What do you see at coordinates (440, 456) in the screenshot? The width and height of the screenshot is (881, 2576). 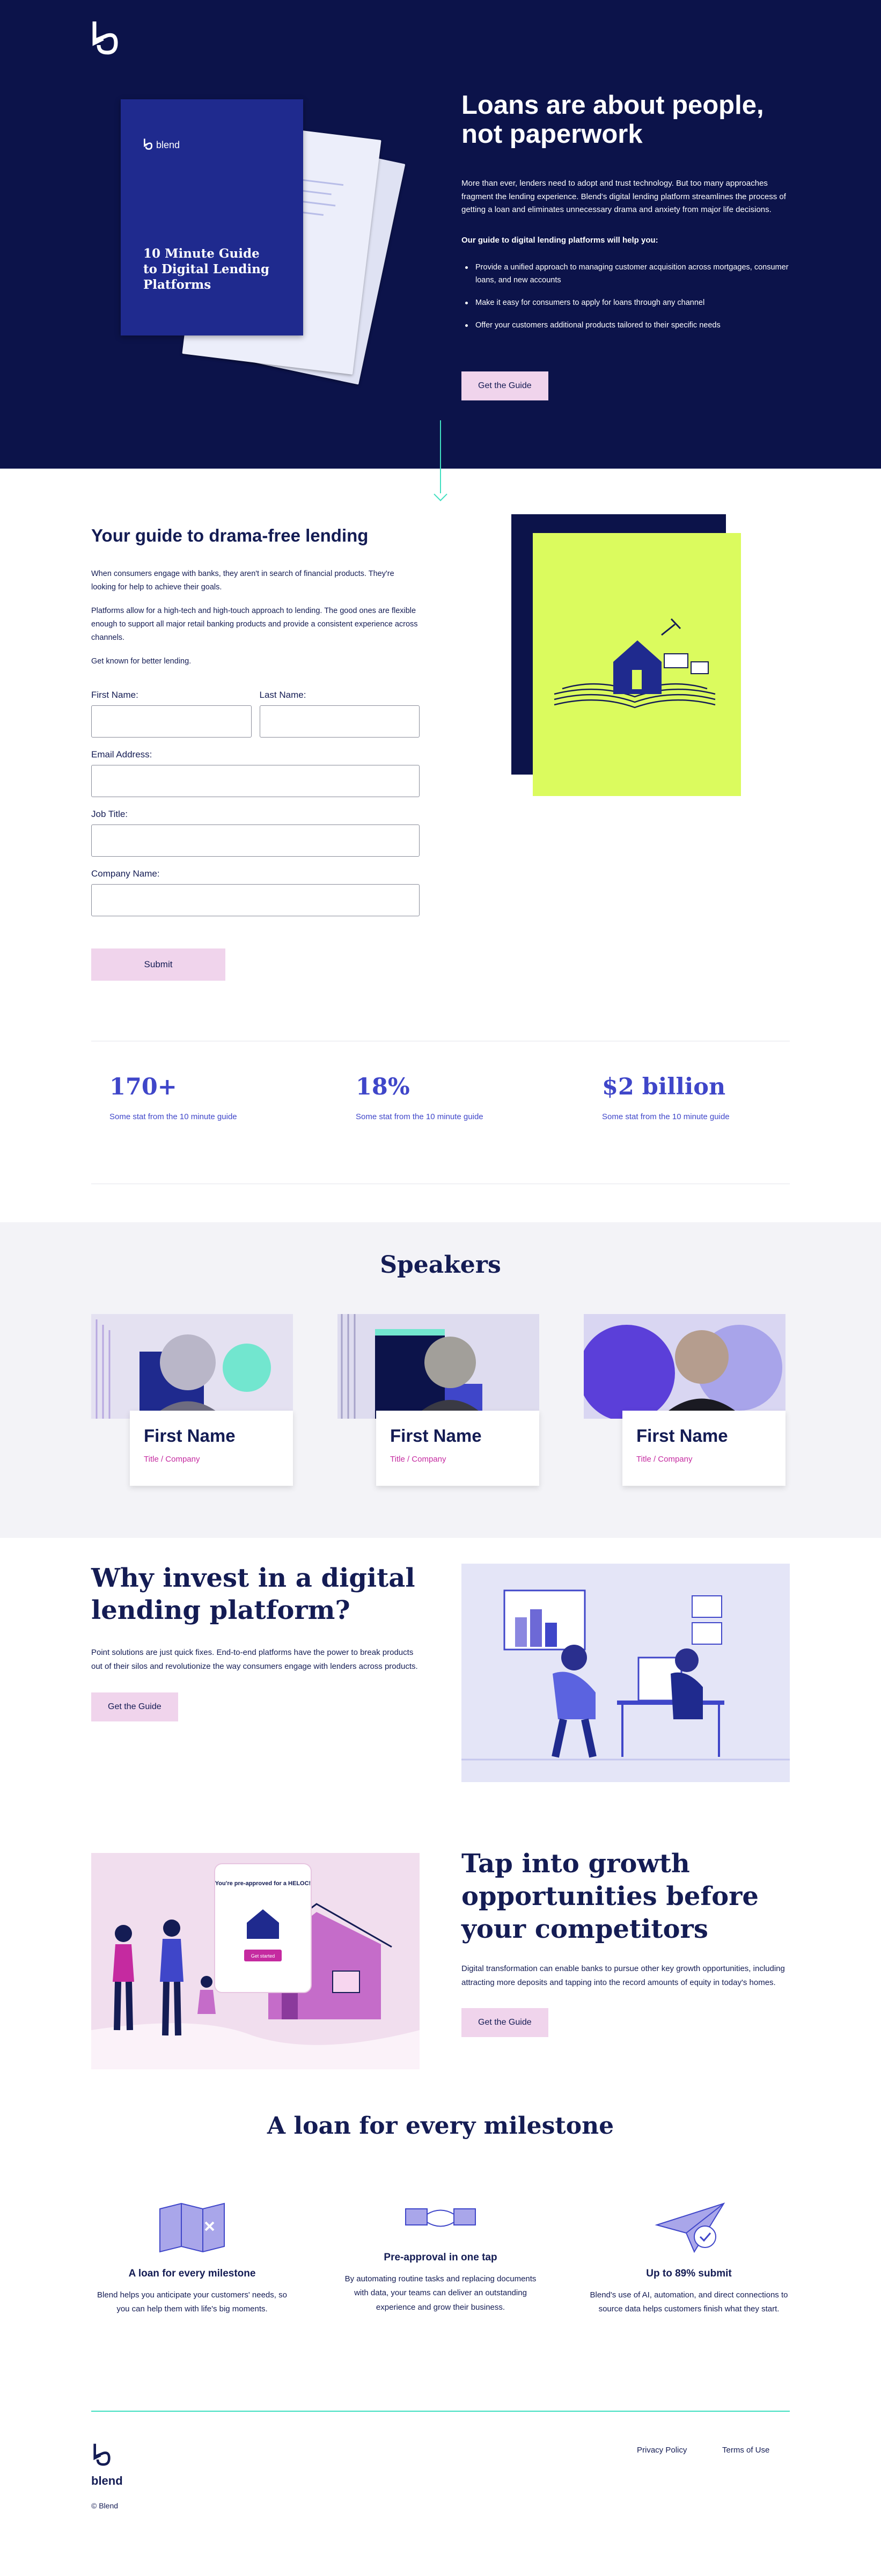 I see `scroll-arrow-line` at bounding box center [440, 456].